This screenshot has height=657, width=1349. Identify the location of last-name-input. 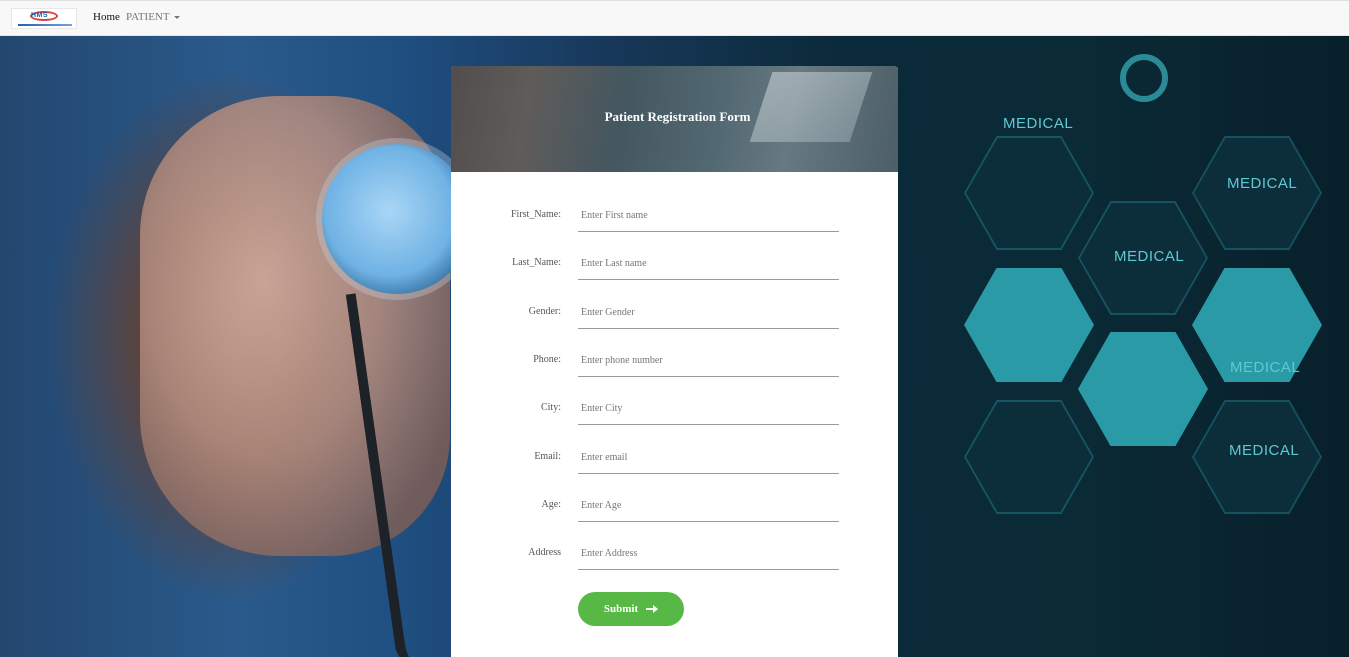
(708, 264).